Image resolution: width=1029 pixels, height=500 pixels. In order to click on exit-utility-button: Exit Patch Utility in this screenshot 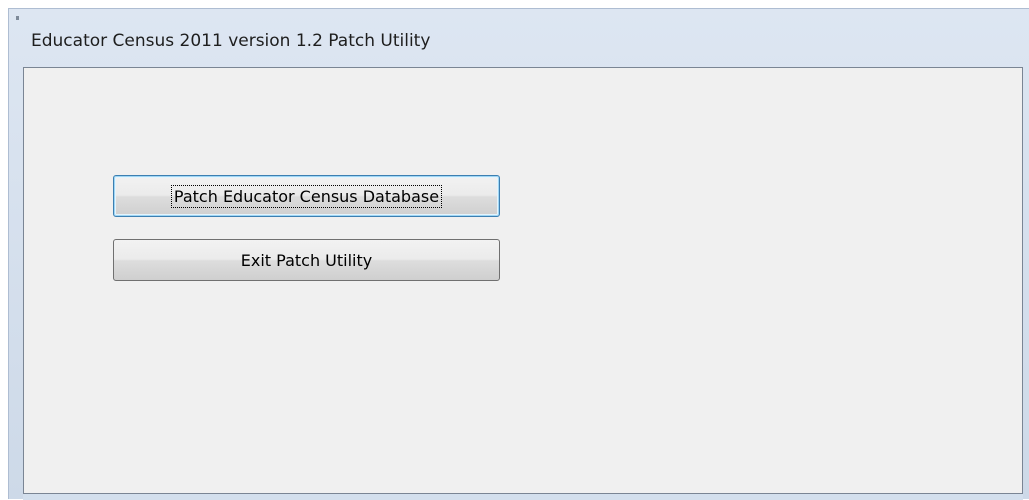, I will do `click(306, 260)`.